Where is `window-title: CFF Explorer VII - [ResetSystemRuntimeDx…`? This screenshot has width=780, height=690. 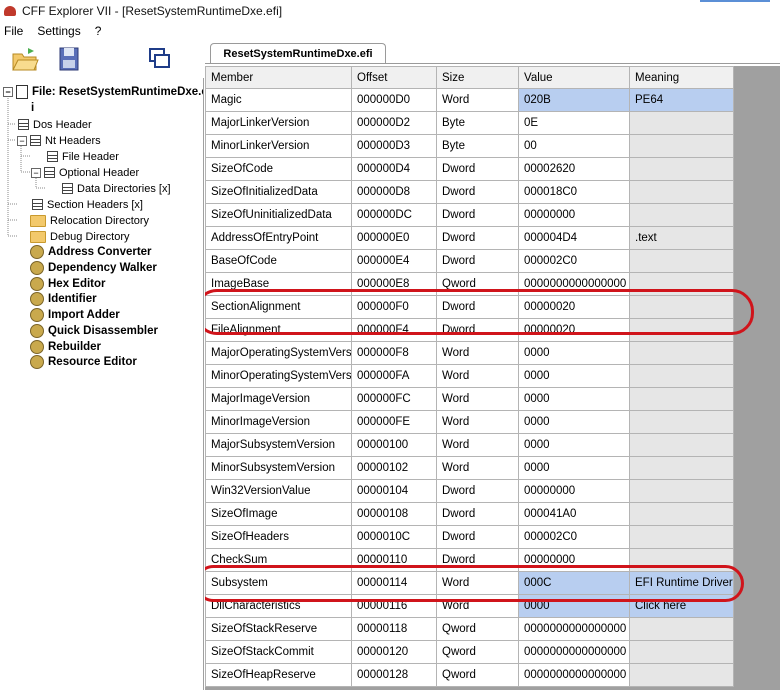
window-title: CFF Explorer VII - [ResetSystemRuntimeDx… is located at coordinates (152, 11).